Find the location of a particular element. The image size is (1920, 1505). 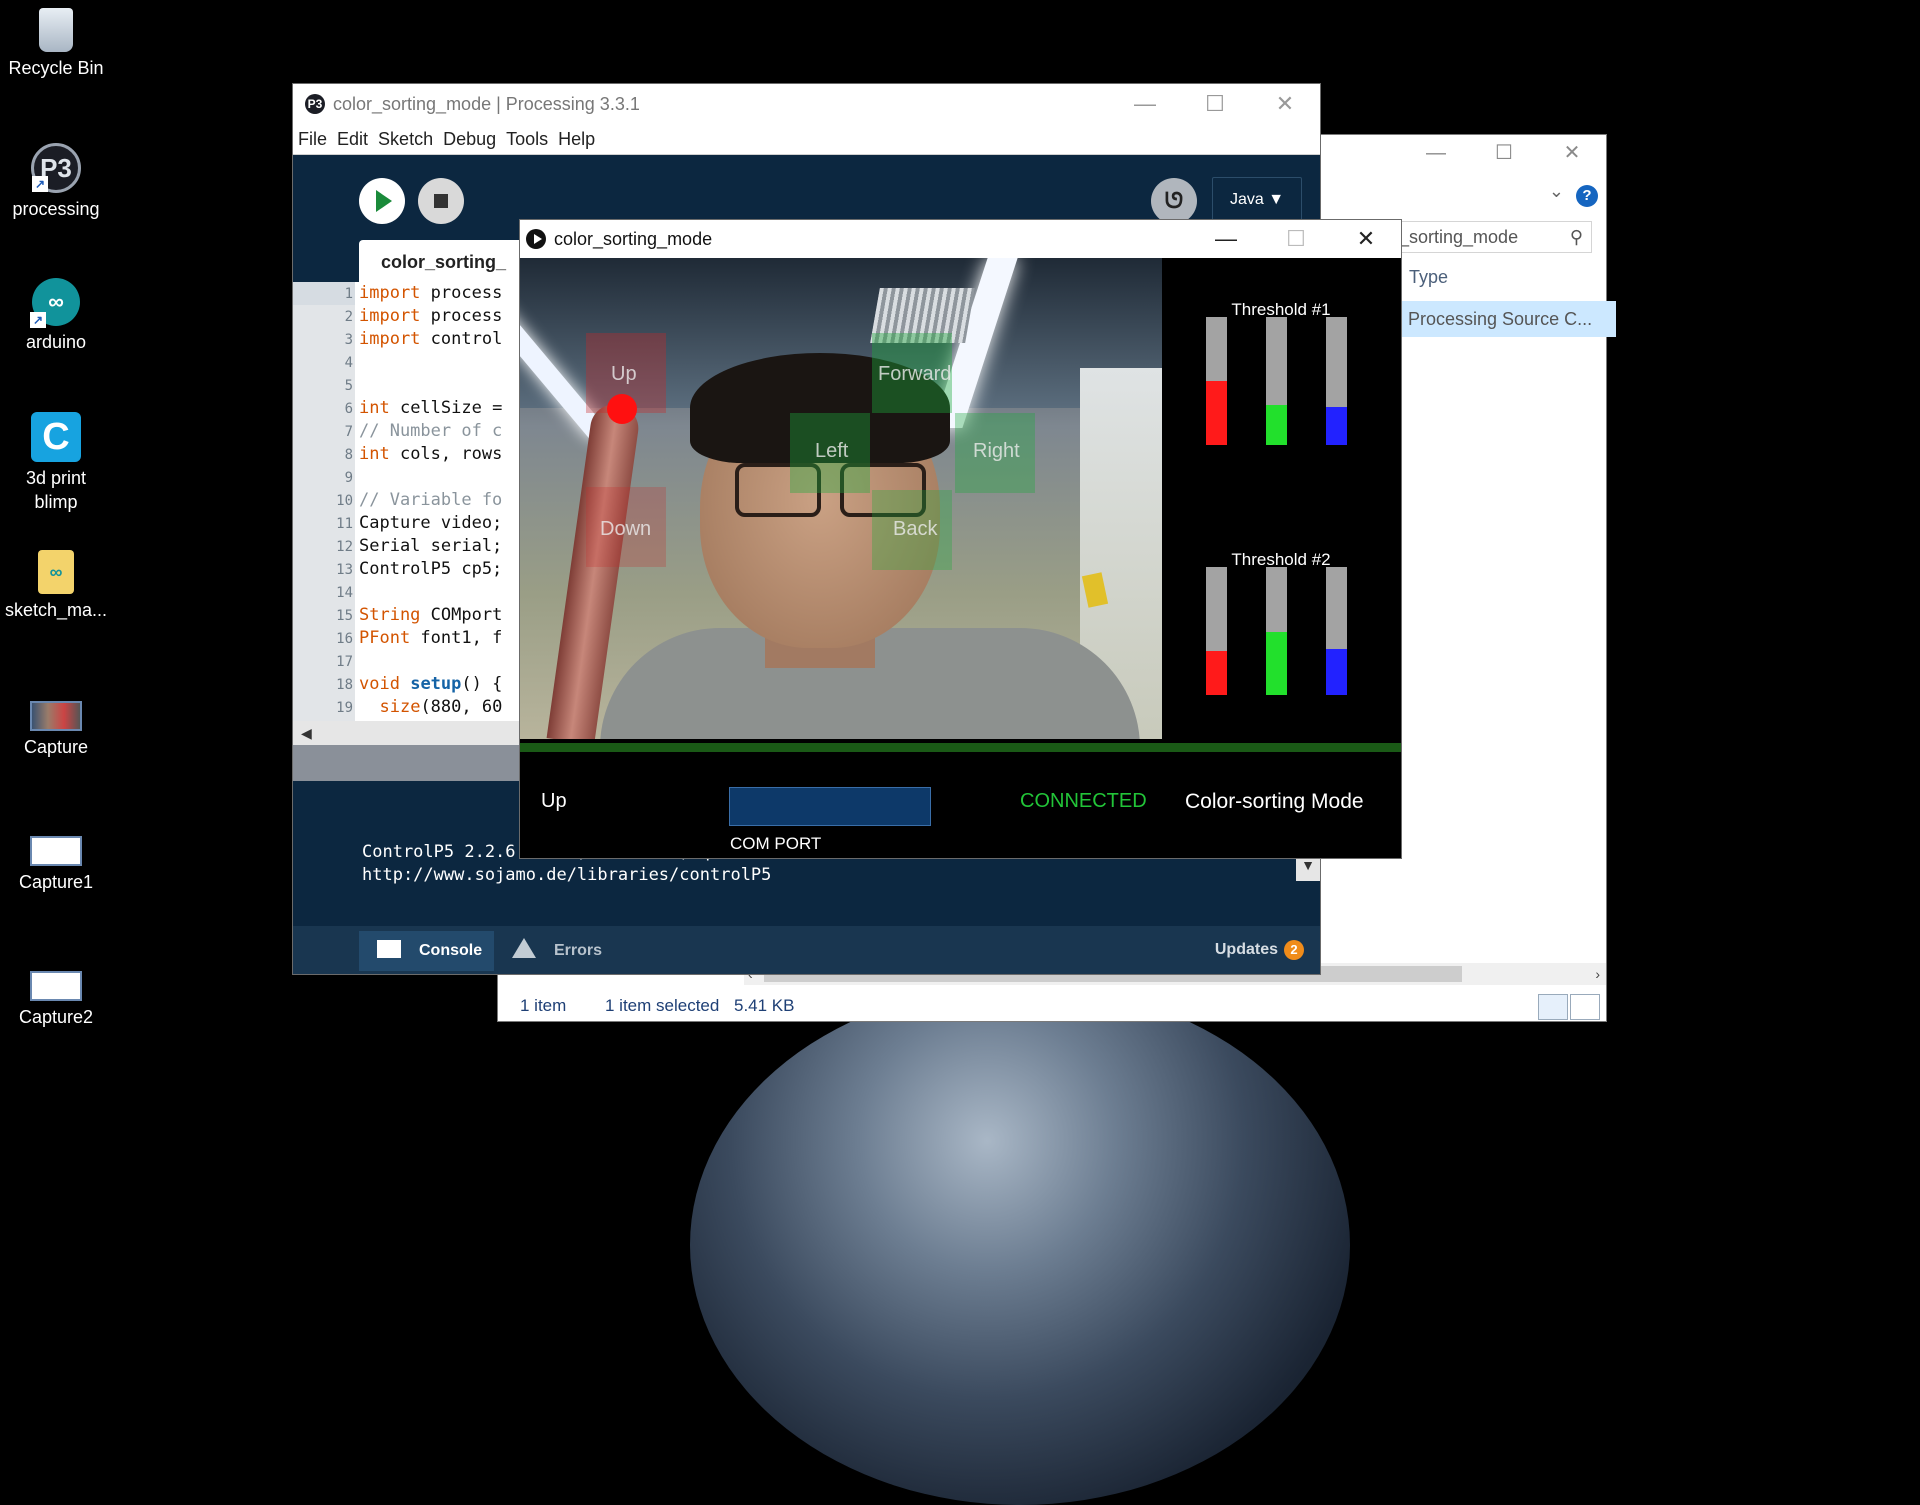

image-file-icon is located at coordinates (56, 716).